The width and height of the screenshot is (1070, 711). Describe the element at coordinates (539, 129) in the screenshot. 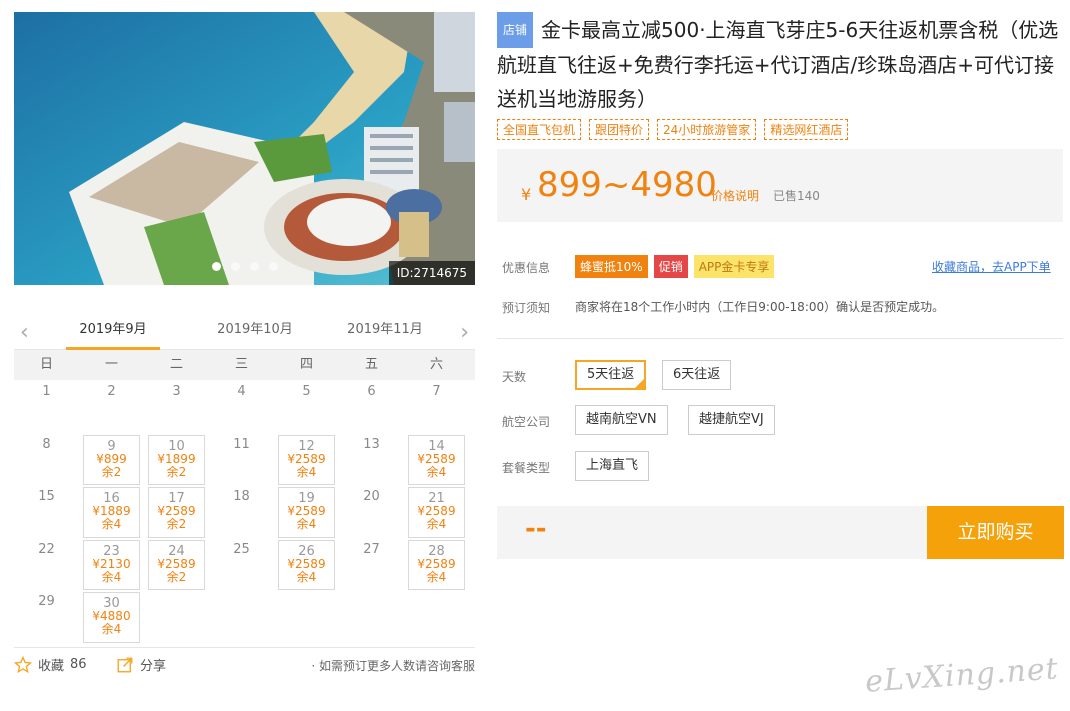

I see `product-tag: 全国直飞包机` at that location.